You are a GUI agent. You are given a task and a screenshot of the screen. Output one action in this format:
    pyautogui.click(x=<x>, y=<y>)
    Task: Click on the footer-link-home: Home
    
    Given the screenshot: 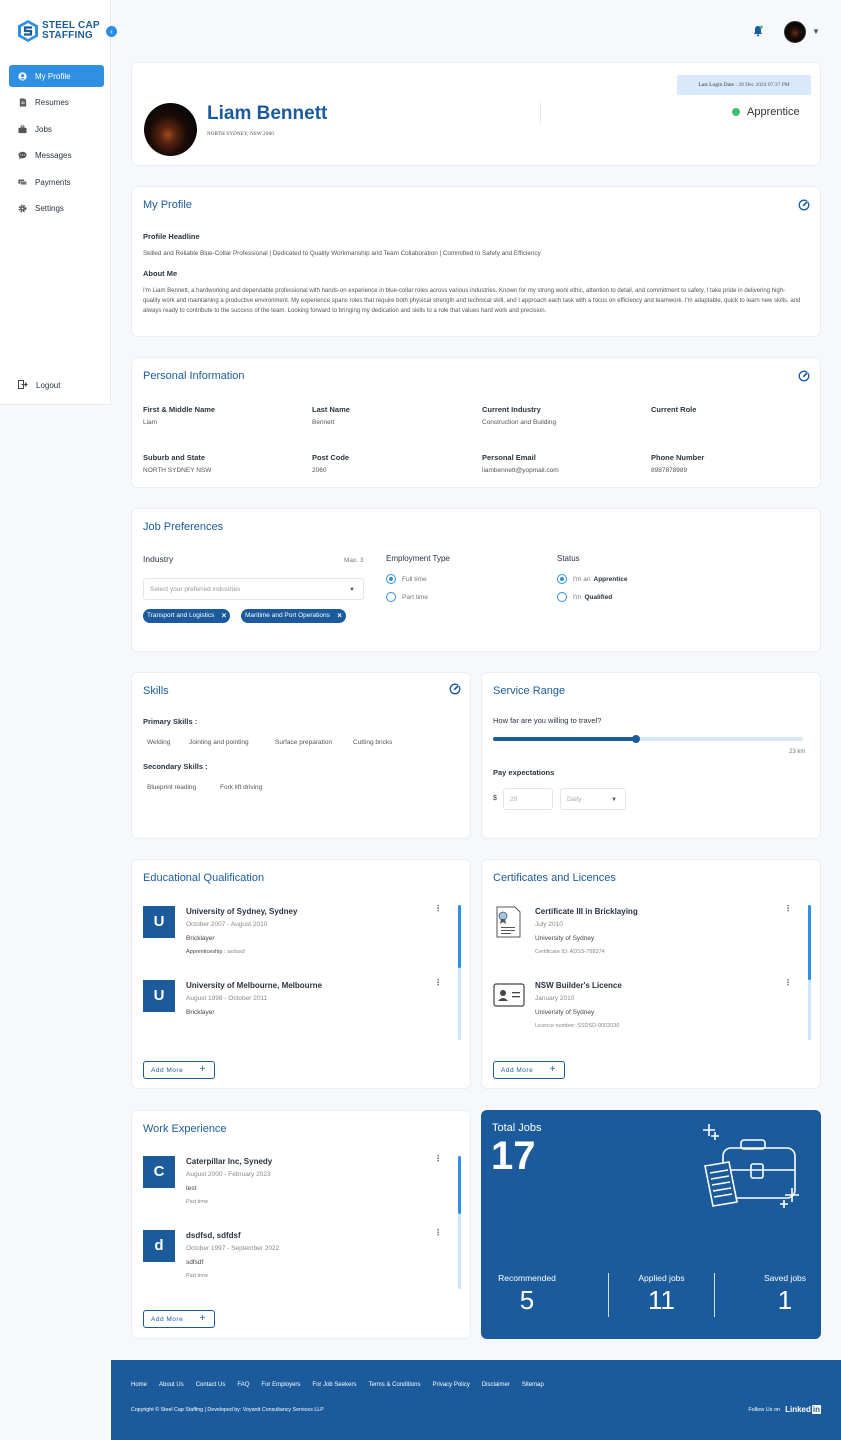 What is the action you would take?
    pyautogui.click(x=139, y=1385)
    